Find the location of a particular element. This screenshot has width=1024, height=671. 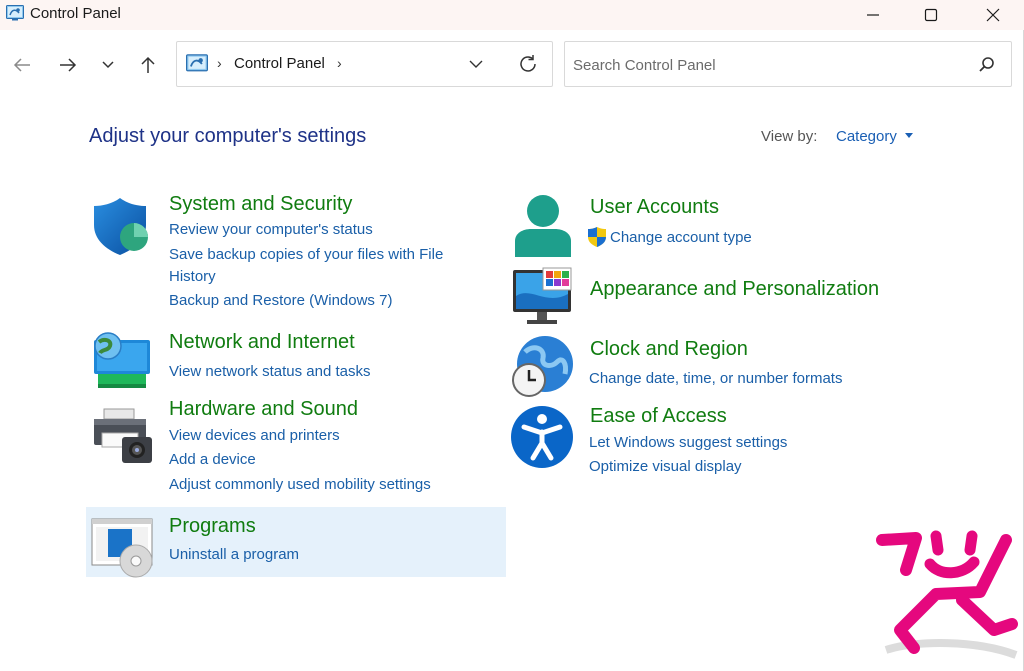

window-title: Control Panel is located at coordinates (75, 13).